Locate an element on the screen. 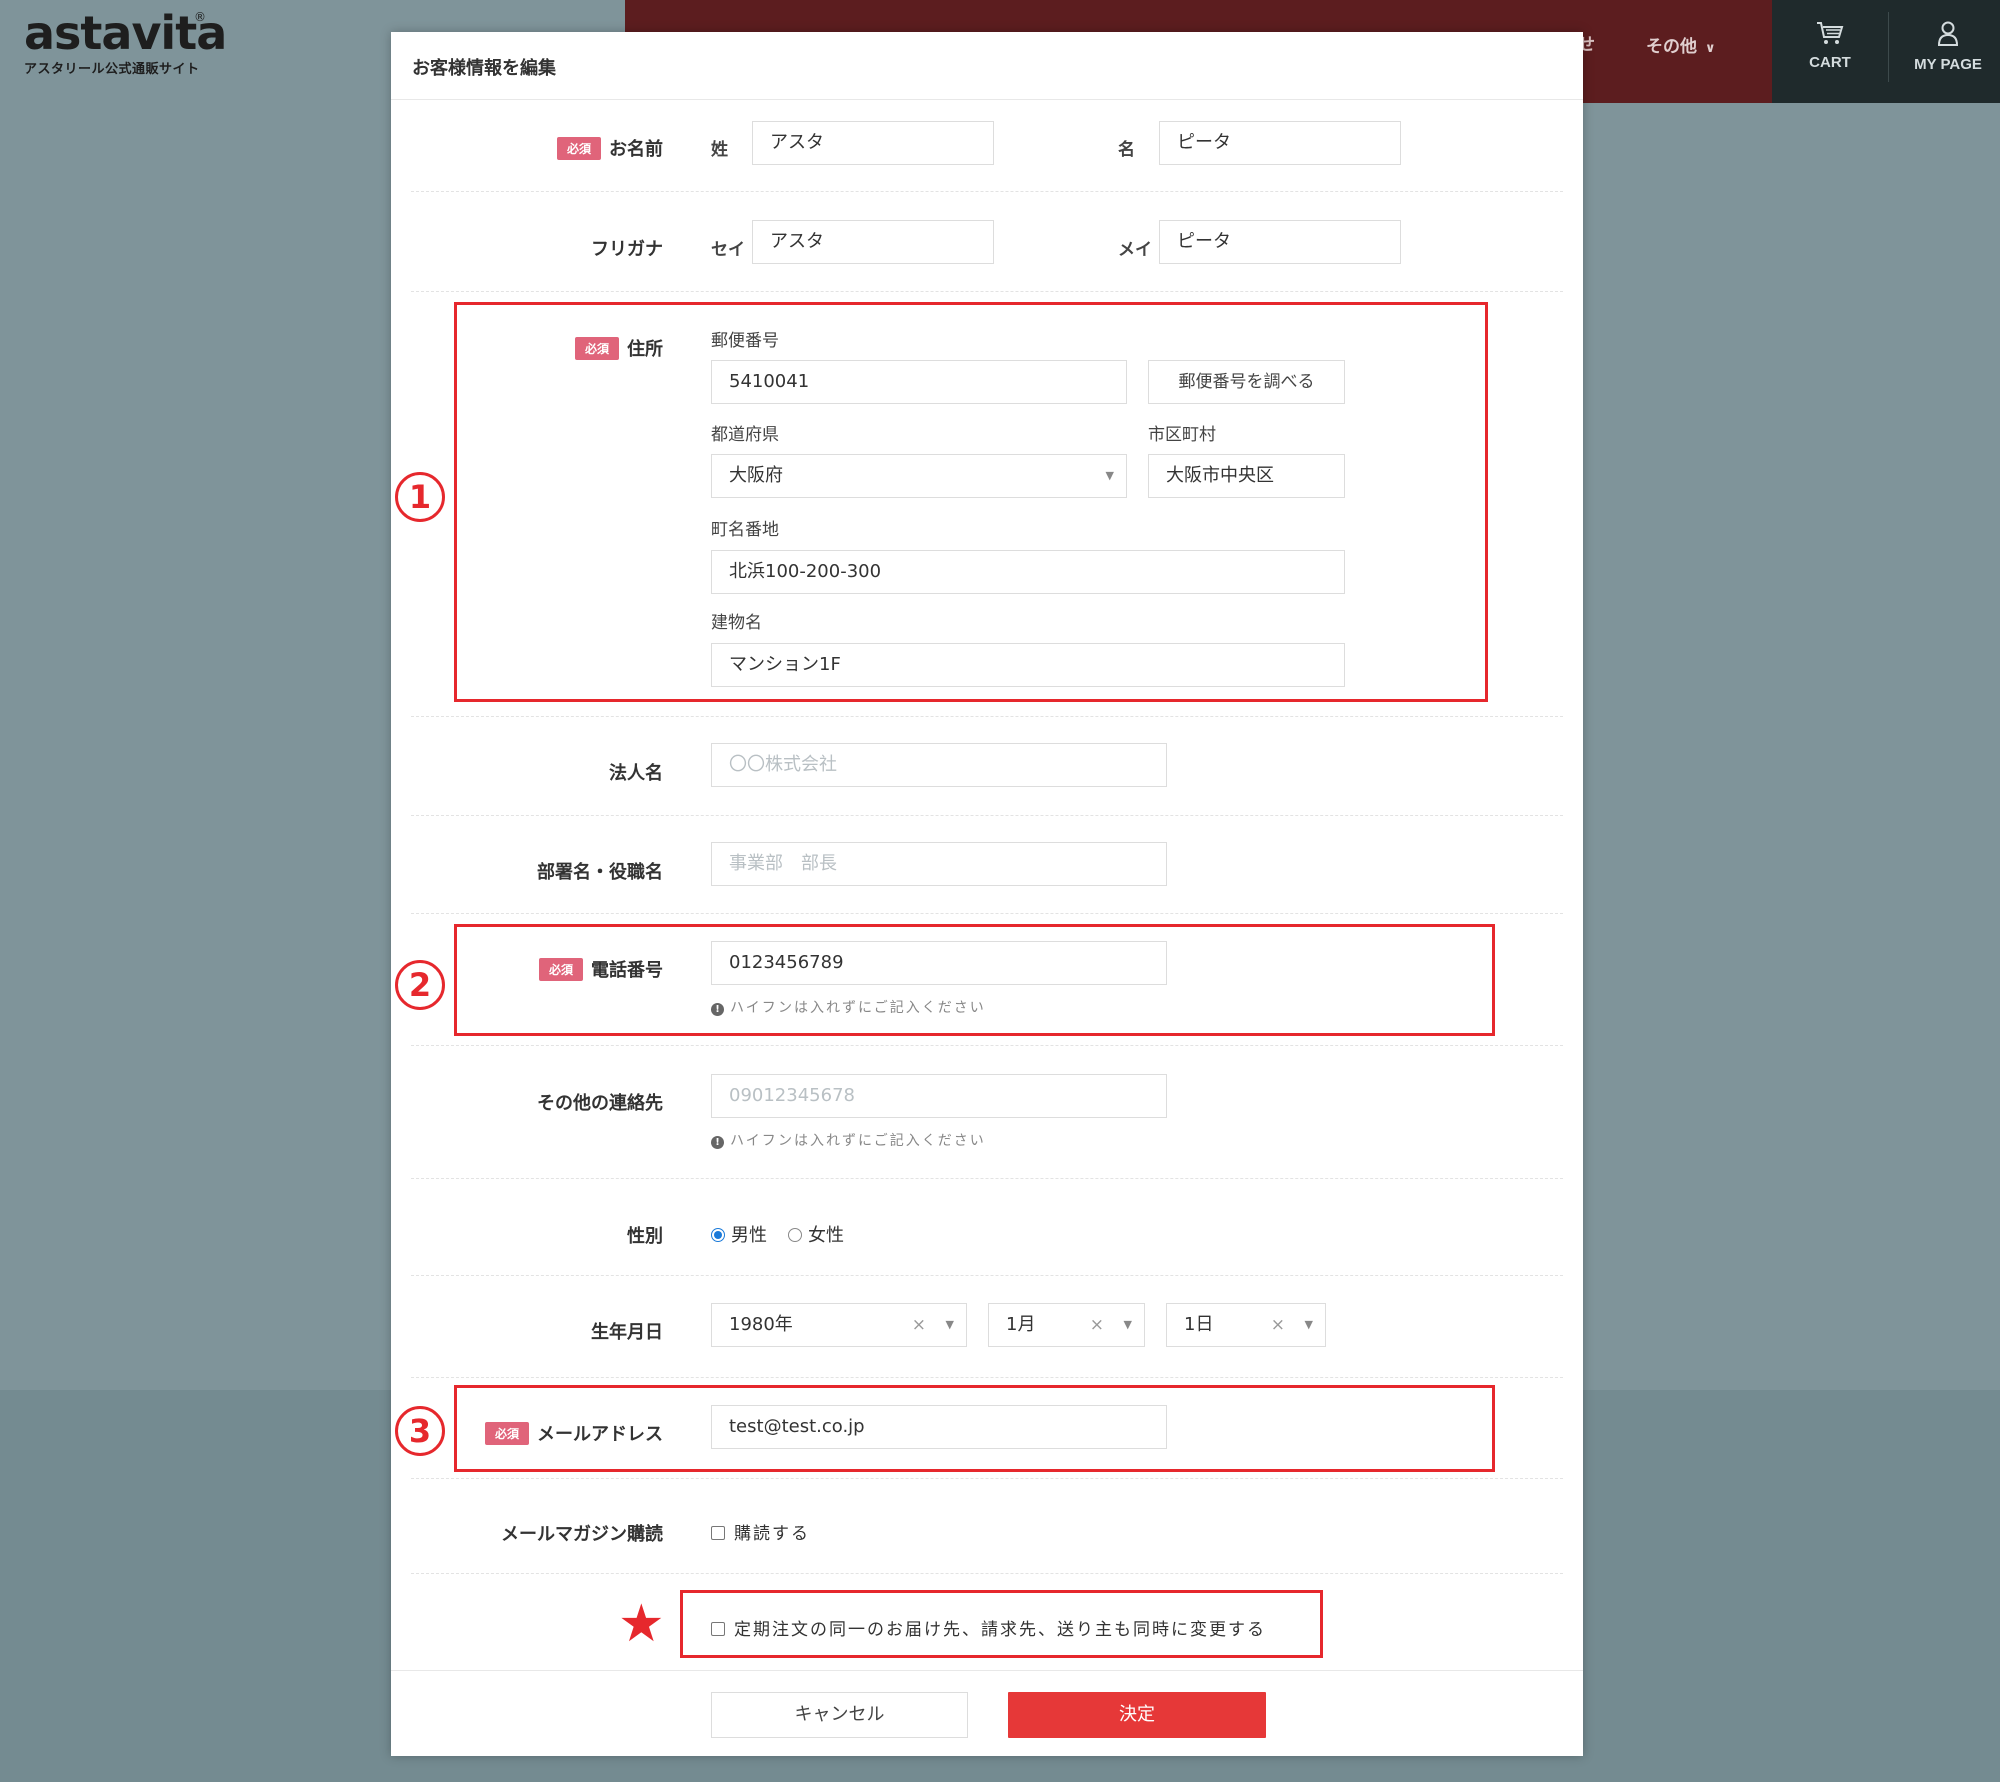 This screenshot has width=2000, height=1782. furigana-label: フリガナ is located at coordinates (627, 249).